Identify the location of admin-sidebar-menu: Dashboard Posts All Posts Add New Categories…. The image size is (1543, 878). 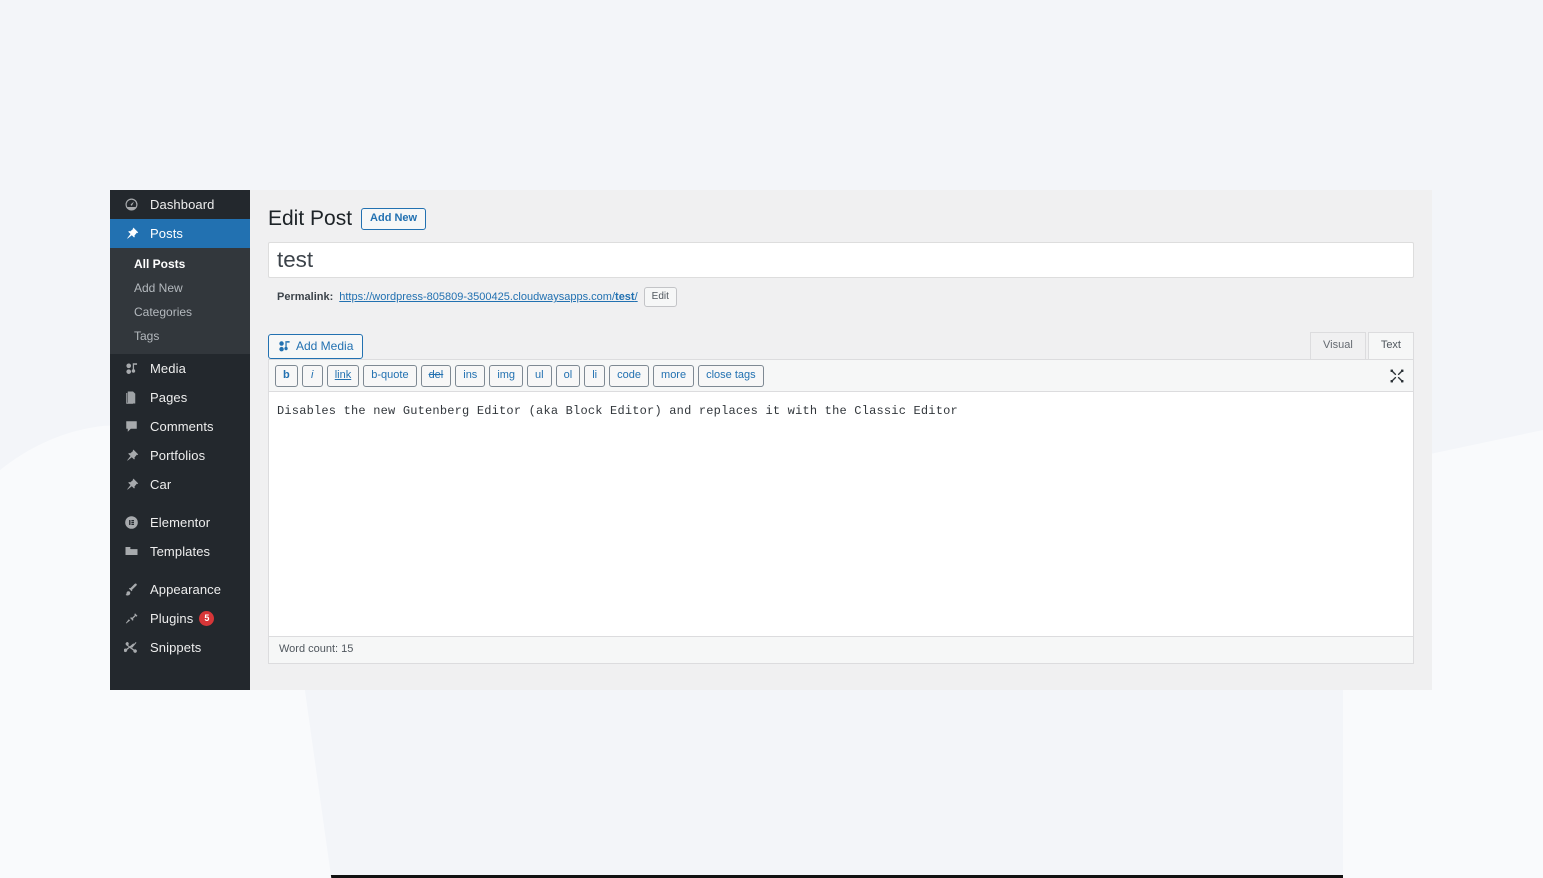
(180, 440).